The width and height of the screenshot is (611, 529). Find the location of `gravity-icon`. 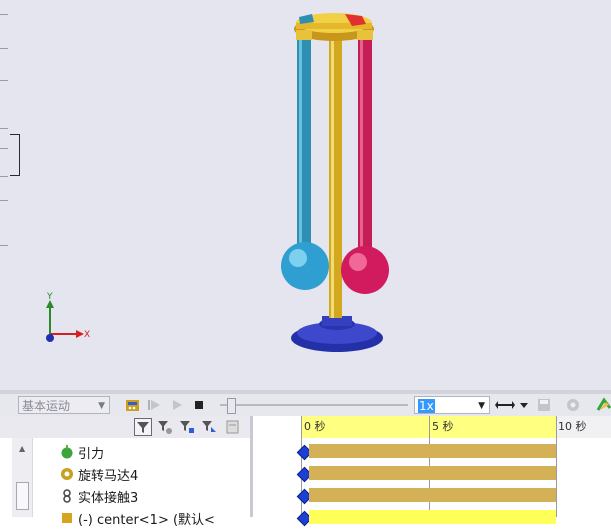

gravity-icon is located at coordinates (67, 452).